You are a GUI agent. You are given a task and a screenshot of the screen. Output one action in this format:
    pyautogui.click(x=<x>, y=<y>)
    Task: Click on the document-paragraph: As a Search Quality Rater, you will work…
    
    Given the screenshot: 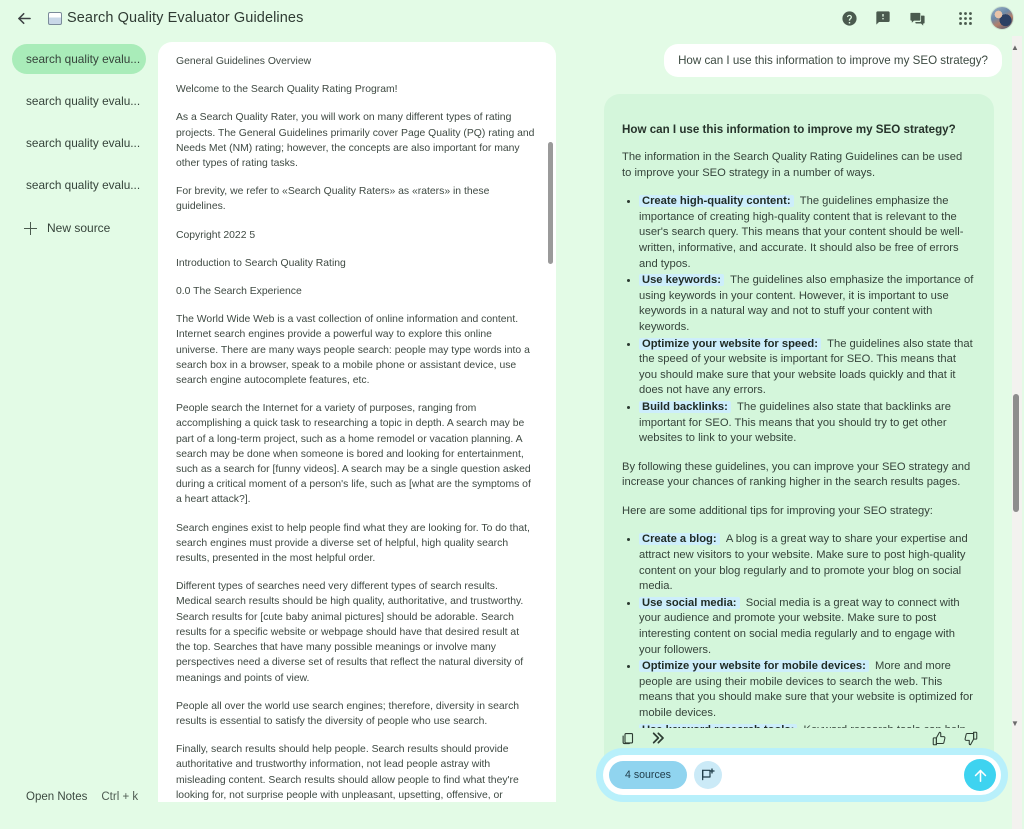 What is the action you would take?
    pyautogui.click(x=355, y=141)
    